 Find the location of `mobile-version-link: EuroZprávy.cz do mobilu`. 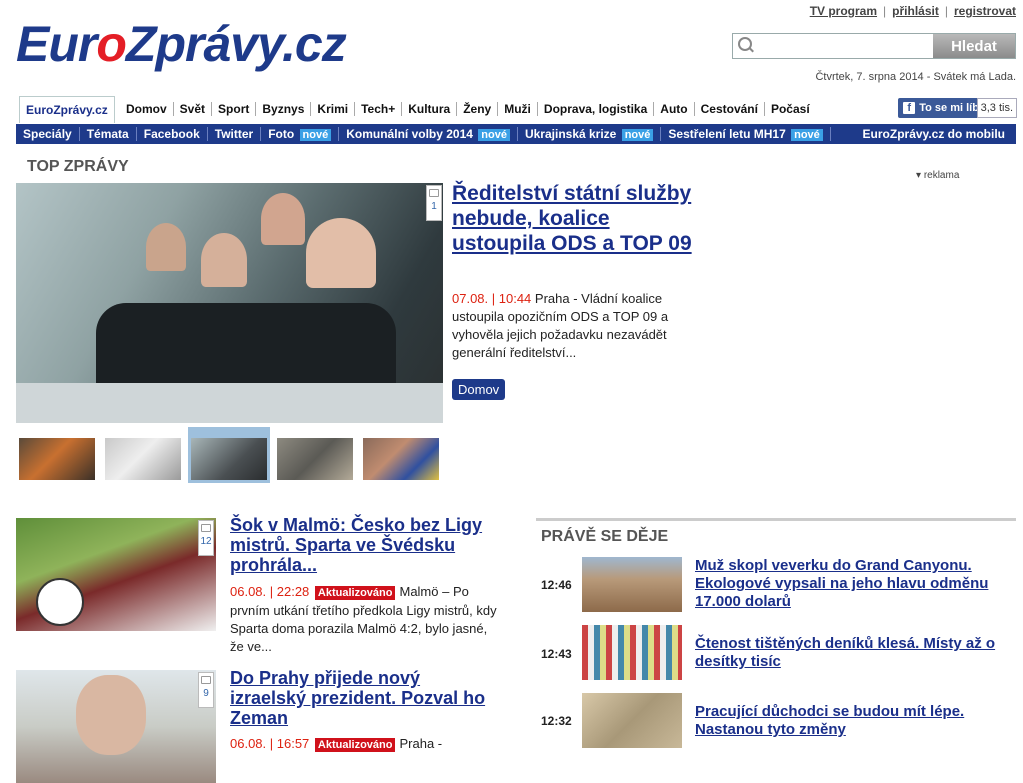

mobile-version-link: EuroZprávy.cz do mobilu is located at coordinates (934, 134).